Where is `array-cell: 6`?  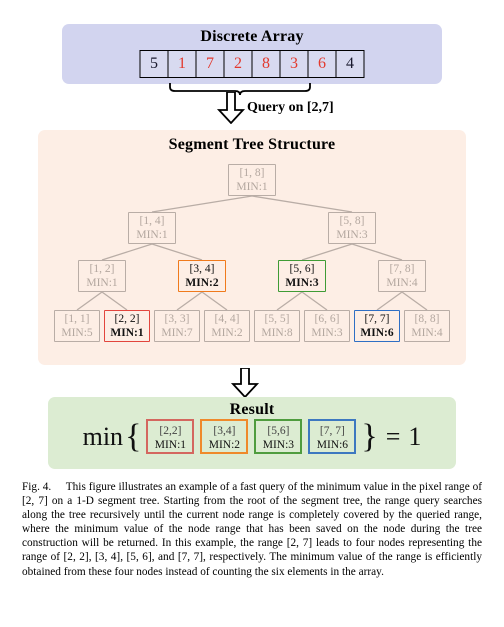 array-cell: 6 is located at coordinates (322, 64).